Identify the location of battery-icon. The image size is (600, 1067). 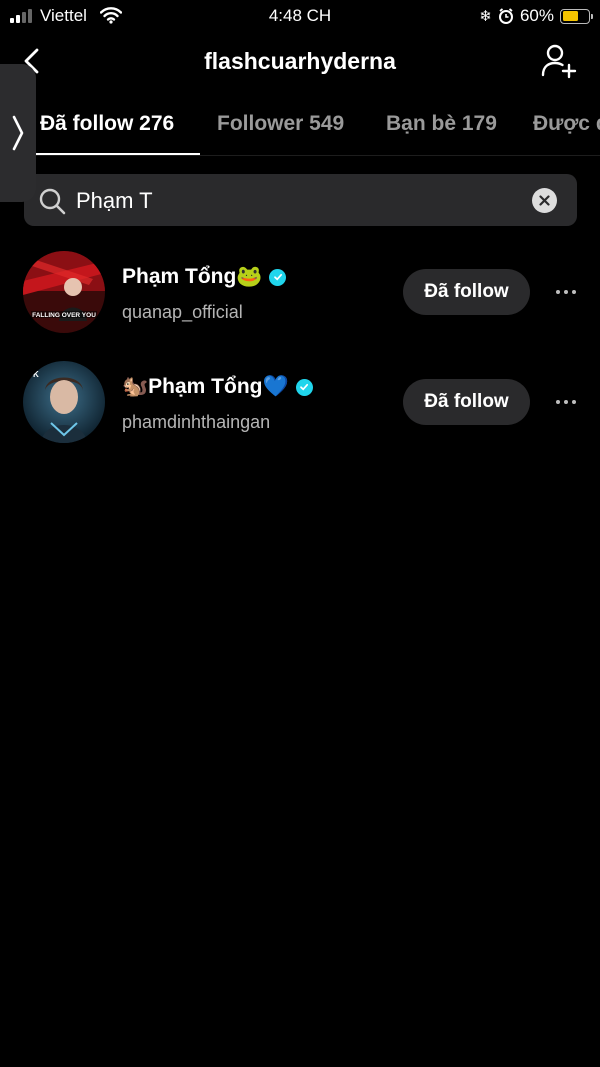
(576, 16).